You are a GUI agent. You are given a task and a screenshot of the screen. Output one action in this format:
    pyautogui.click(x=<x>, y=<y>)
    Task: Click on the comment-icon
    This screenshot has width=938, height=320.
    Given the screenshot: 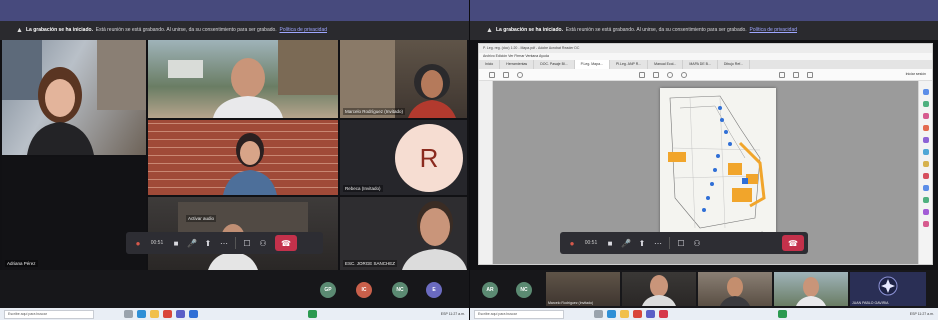 What is the action you would take?
    pyautogui.click(x=782, y=75)
    